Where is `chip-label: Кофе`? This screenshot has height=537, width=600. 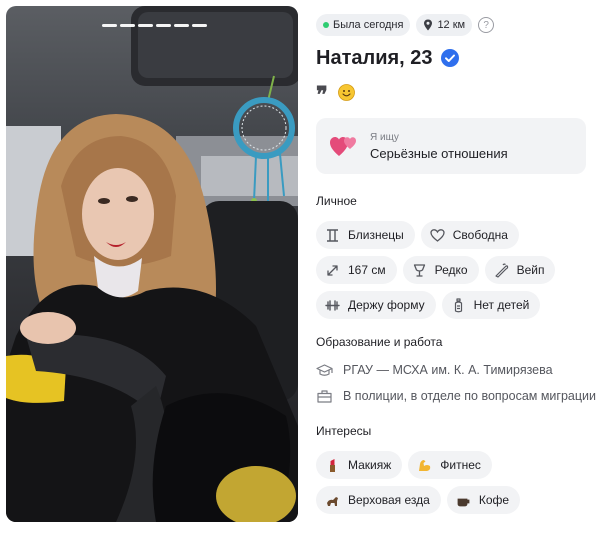 chip-label: Кофе is located at coordinates (494, 500).